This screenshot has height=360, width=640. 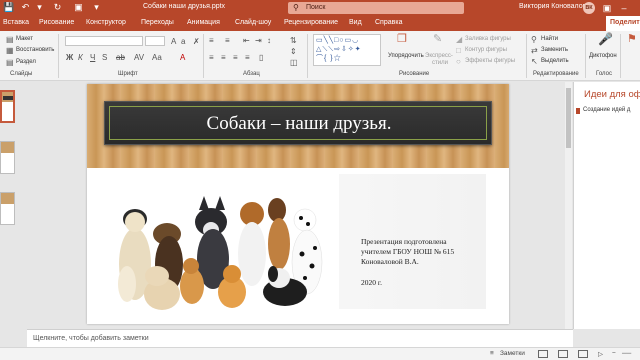 I want to click on user-name: Виктория Коновалова, so click(x=554, y=6).